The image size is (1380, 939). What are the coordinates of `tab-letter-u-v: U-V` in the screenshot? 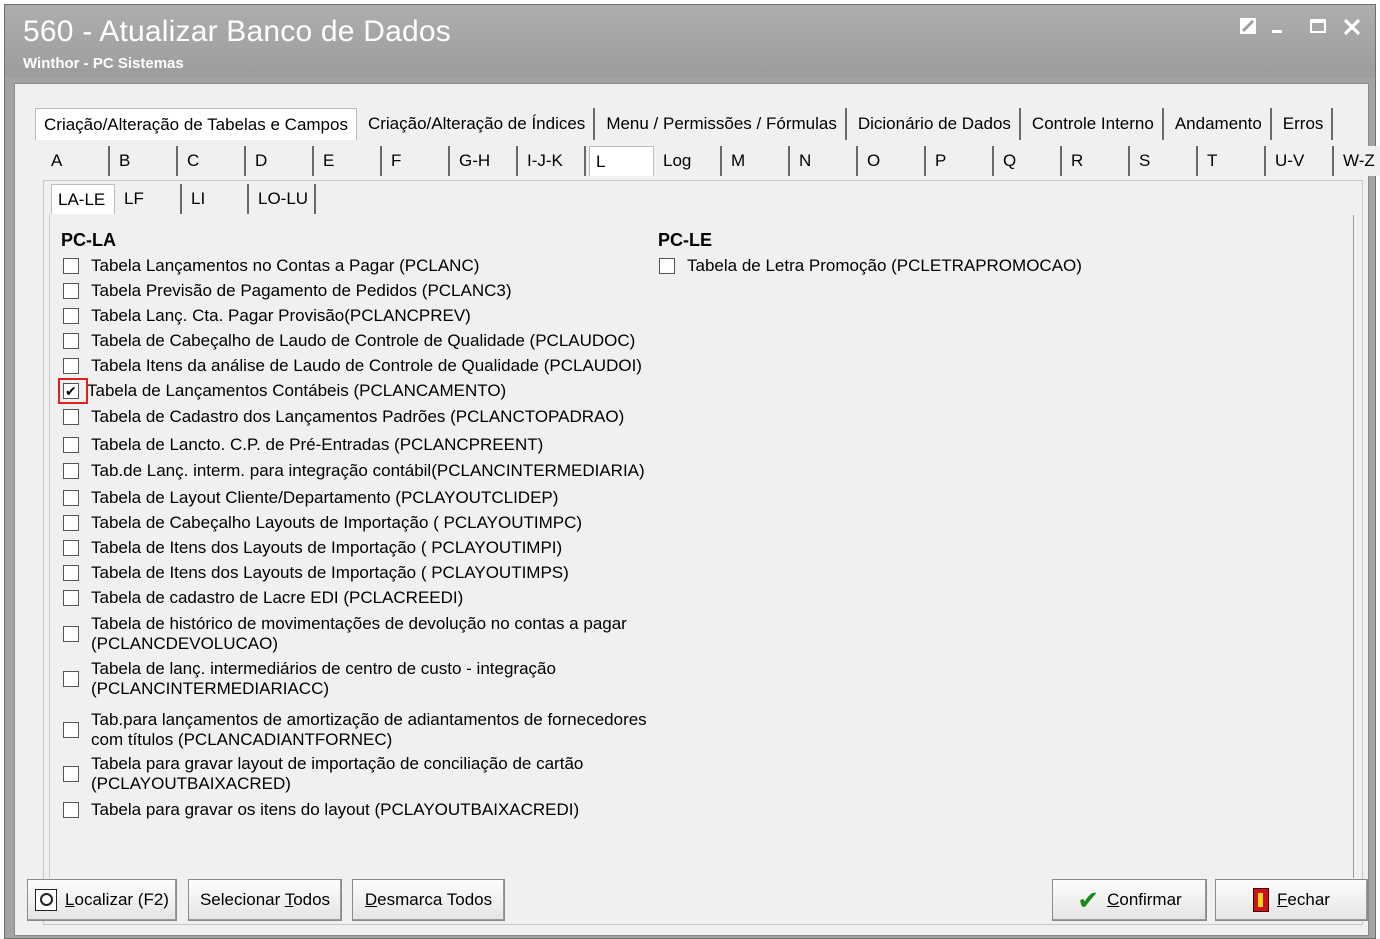 It's located at (1301, 161).